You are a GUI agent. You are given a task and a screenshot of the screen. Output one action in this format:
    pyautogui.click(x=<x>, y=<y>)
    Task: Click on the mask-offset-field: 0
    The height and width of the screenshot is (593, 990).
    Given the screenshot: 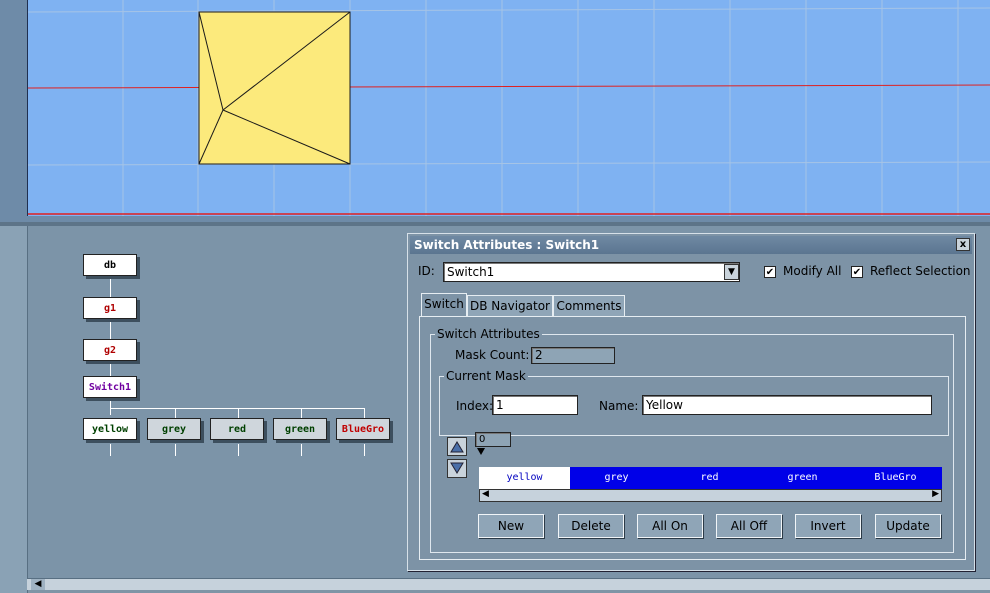 What is the action you would take?
    pyautogui.click(x=493, y=439)
    